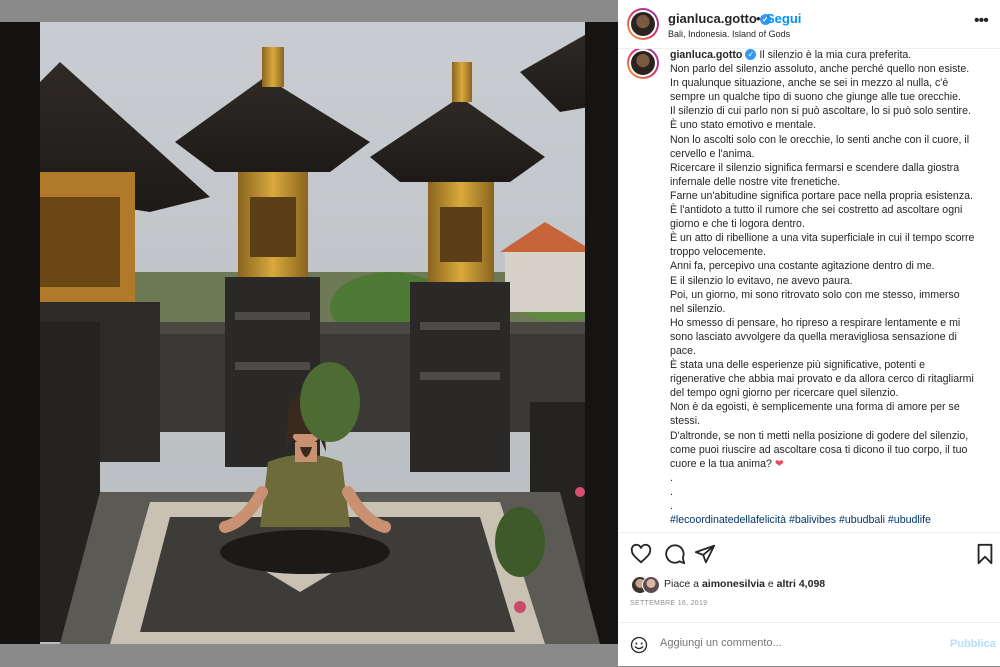 The height and width of the screenshot is (667, 1000). Describe the element at coordinates (675, 554) in the screenshot. I see `comment-icon` at that location.